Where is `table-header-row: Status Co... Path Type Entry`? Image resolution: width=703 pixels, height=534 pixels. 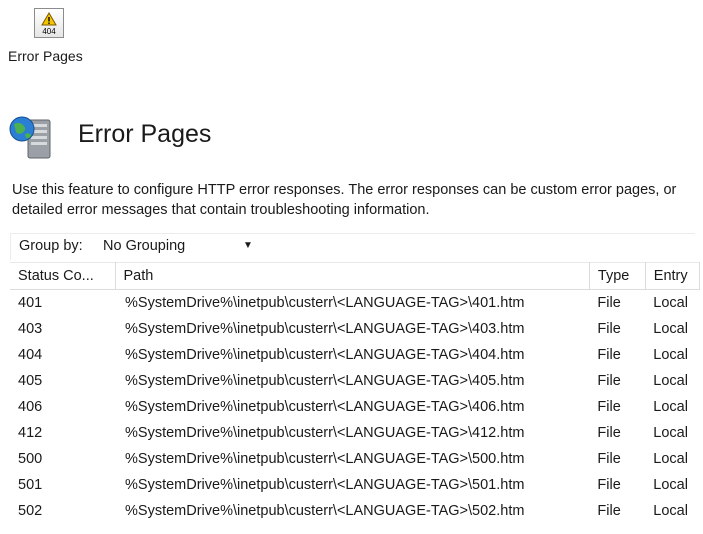 table-header-row: Status Co... Path Type Entry is located at coordinates (355, 276).